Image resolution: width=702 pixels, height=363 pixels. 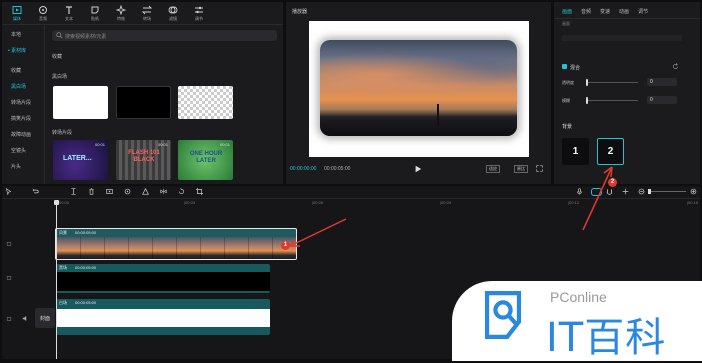 I want to click on zoom-slider-thumb, so click(x=649, y=191).